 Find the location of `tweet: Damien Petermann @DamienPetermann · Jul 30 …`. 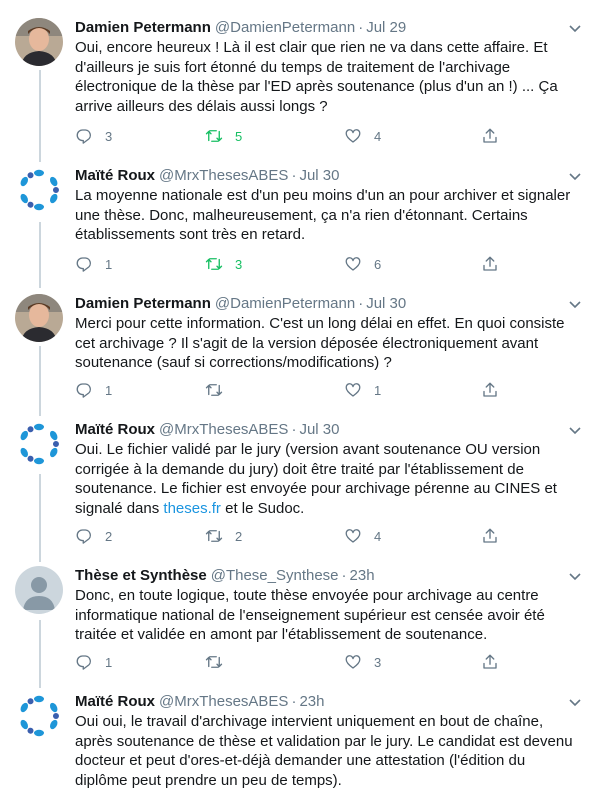

tweet: Damien Petermann @DamienPetermann · Jul 30 … is located at coordinates (296, 350).